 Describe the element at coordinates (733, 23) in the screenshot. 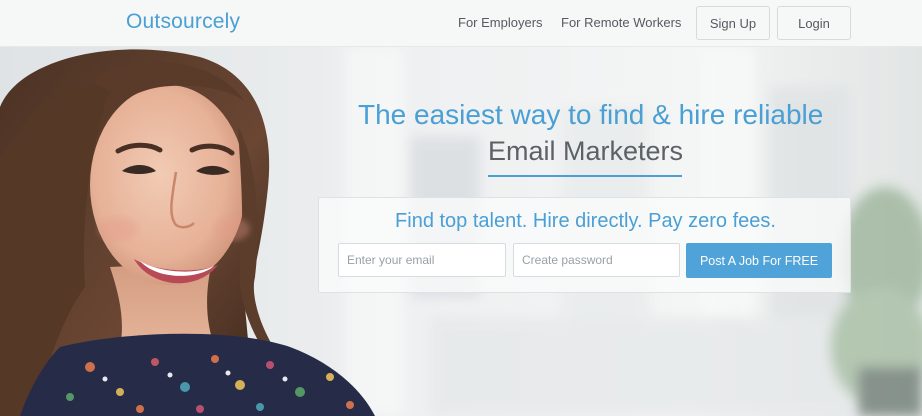

I see `sign-up-button: Sign Up` at that location.